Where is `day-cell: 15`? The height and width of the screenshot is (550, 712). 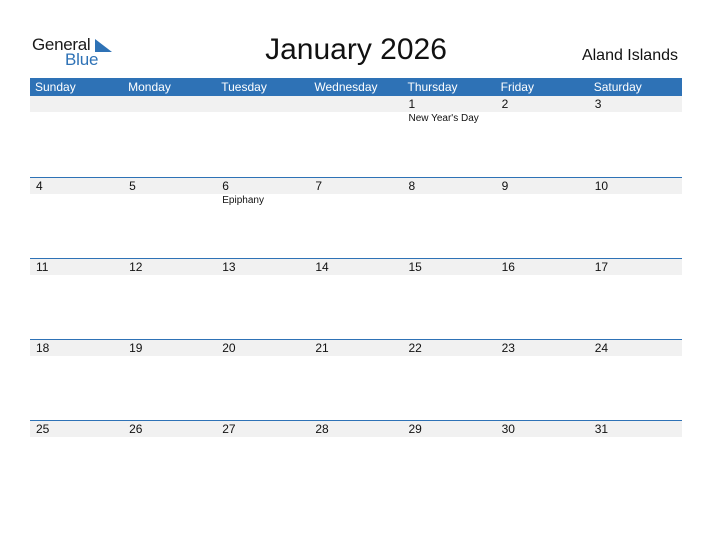 day-cell: 15 is located at coordinates (449, 267).